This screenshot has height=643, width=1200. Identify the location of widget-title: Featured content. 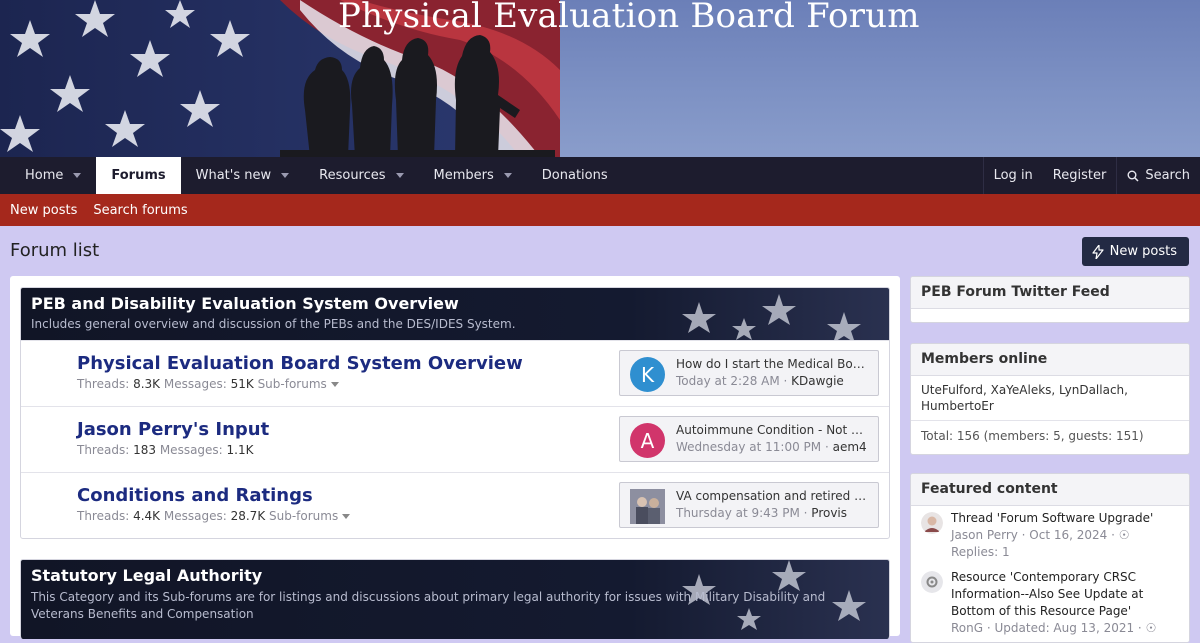
(1050, 490).